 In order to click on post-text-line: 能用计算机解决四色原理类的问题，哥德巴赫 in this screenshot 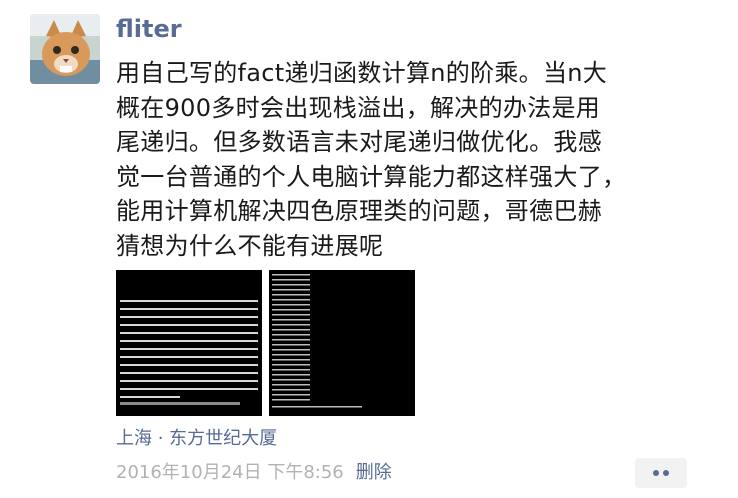, I will do `click(359, 211)`.